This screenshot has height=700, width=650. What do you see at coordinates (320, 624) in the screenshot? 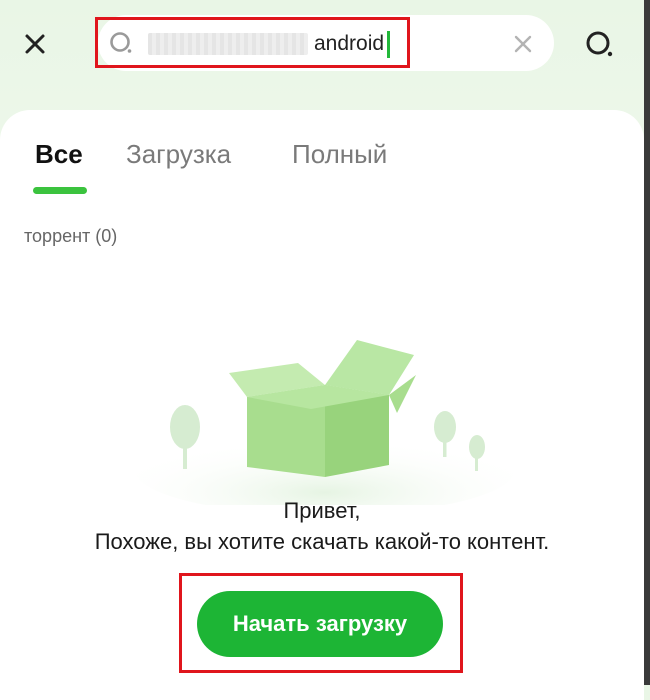
I see `start-download-button: Начать загрузку` at bounding box center [320, 624].